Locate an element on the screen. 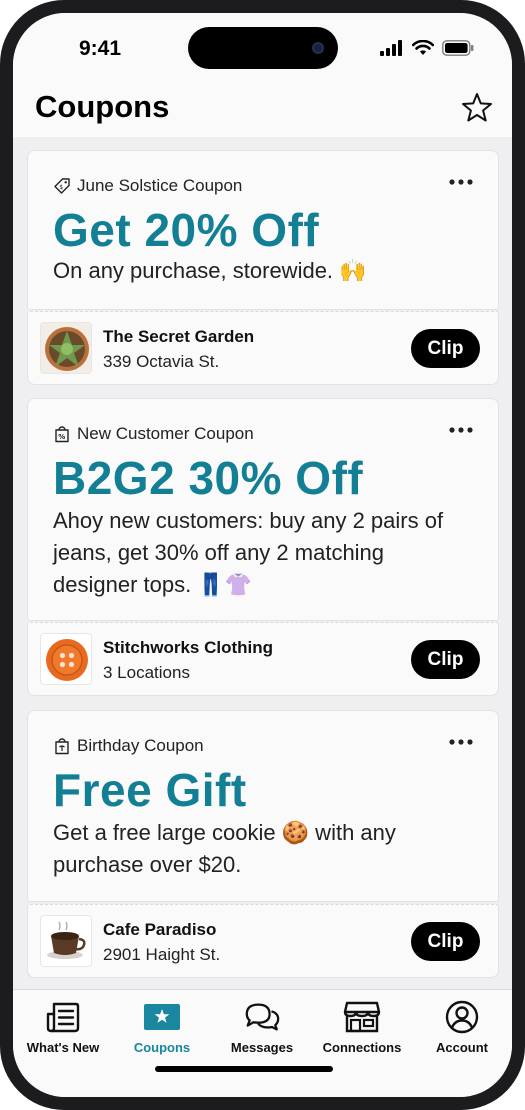 The height and width of the screenshot is (1110, 525). coupon-type: % New Customer Coupon is located at coordinates (153, 434).